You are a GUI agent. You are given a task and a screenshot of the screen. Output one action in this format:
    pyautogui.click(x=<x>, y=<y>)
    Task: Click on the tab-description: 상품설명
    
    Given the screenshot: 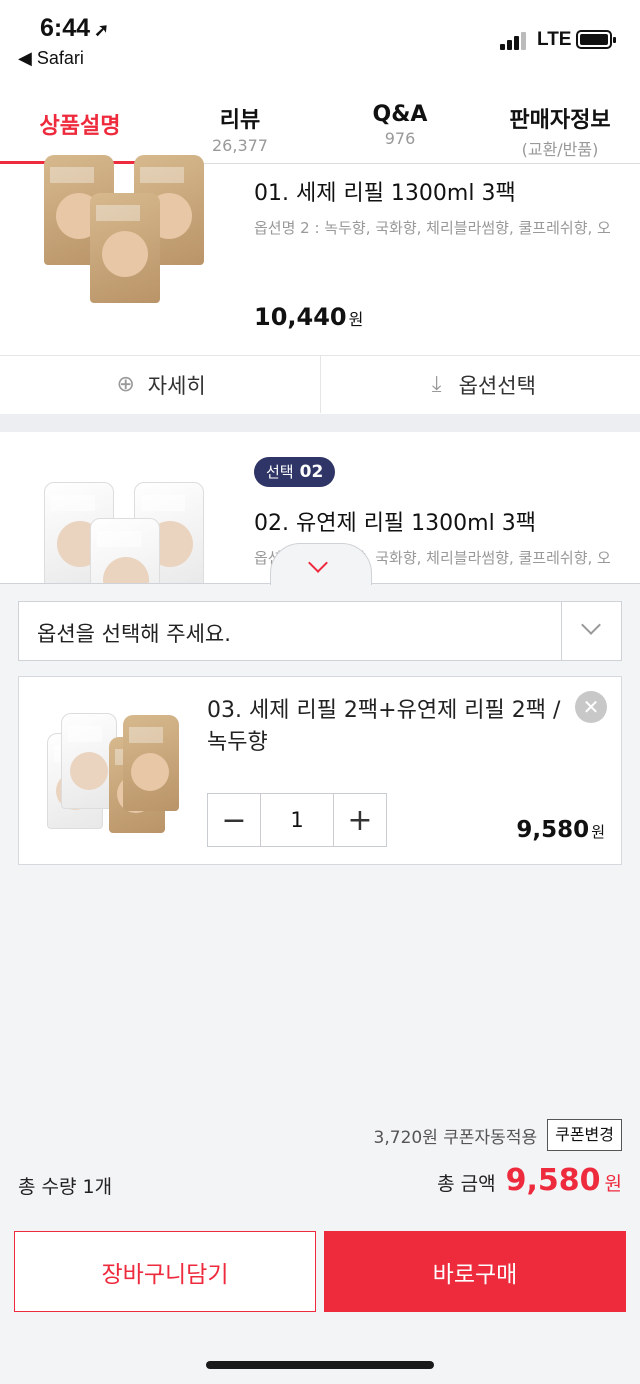 What is the action you would take?
    pyautogui.click(x=80, y=128)
    